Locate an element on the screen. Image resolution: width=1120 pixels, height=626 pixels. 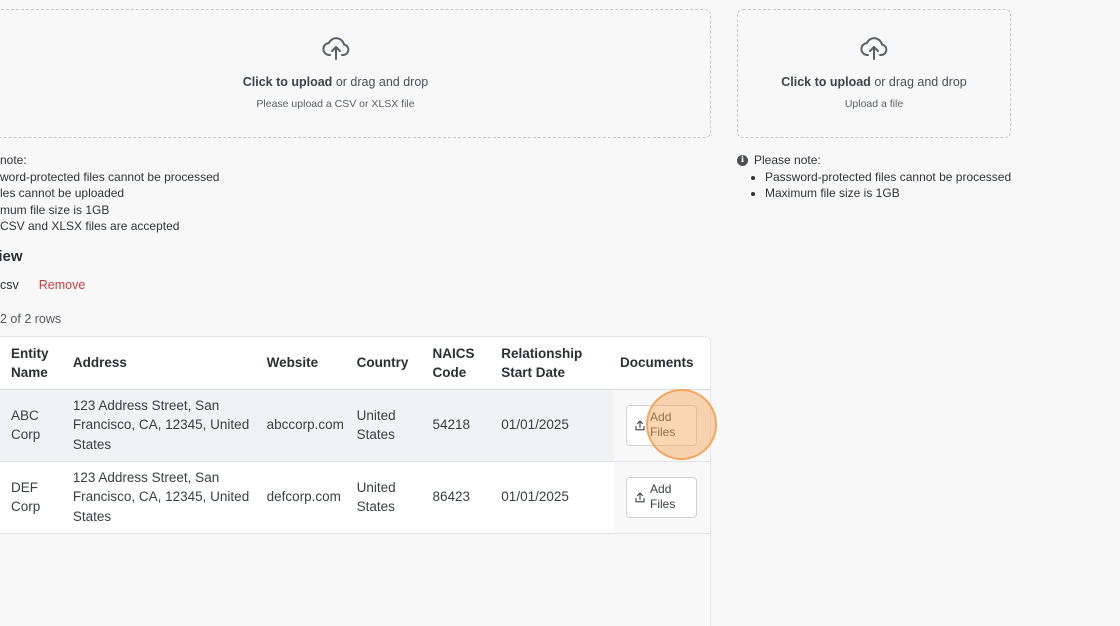
header-documents: Documents is located at coordinates (662, 363).